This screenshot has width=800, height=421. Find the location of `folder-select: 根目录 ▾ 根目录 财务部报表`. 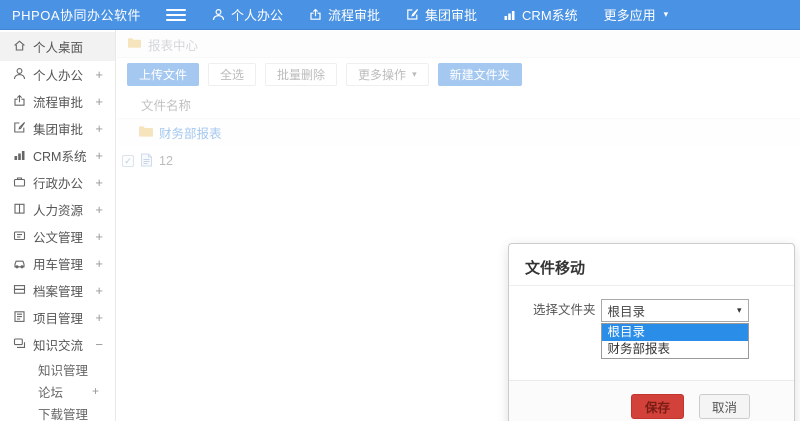

folder-select: 根目录 ▾ 根目录 财务部报表 is located at coordinates (674, 329).